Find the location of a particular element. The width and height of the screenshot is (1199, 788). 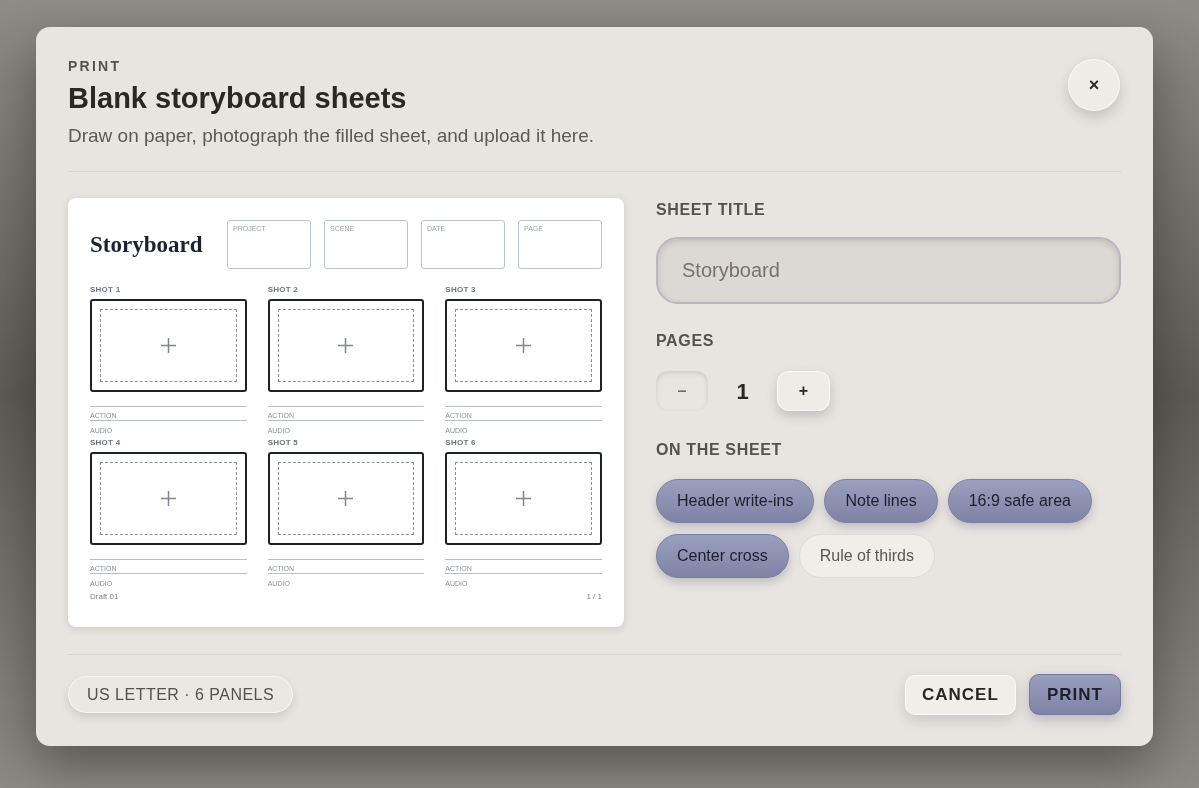

field-label: ON THE SHEET is located at coordinates (719, 450).